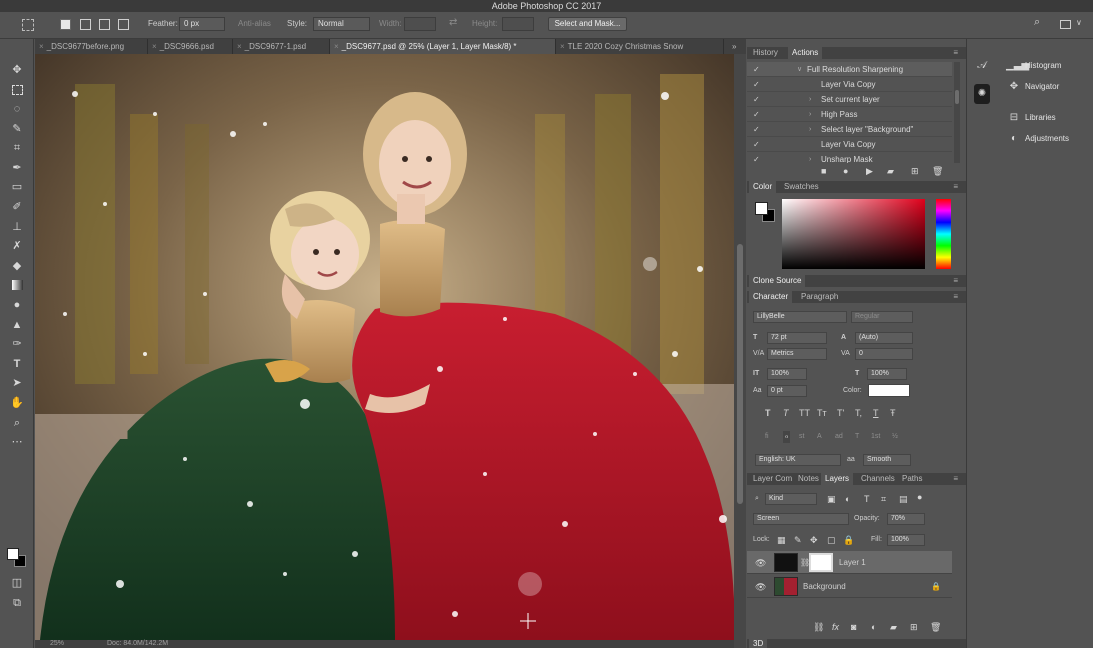 The width and height of the screenshot is (1093, 648). Describe the element at coordinates (801, 187) in the screenshot. I see `tab-swatches: Swatches` at that location.